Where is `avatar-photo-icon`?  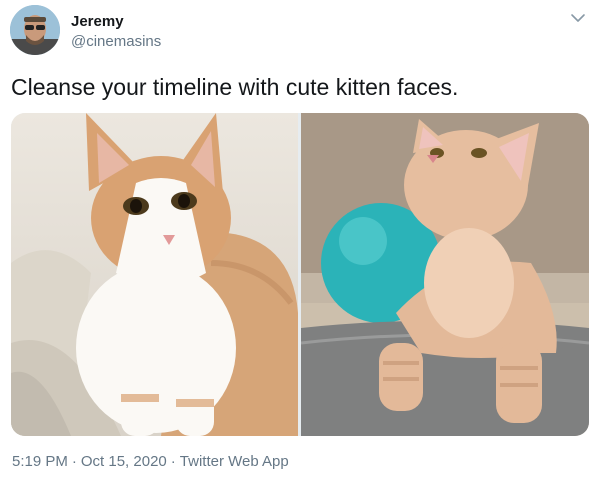 avatar-photo-icon is located at coordinates (35, 30).